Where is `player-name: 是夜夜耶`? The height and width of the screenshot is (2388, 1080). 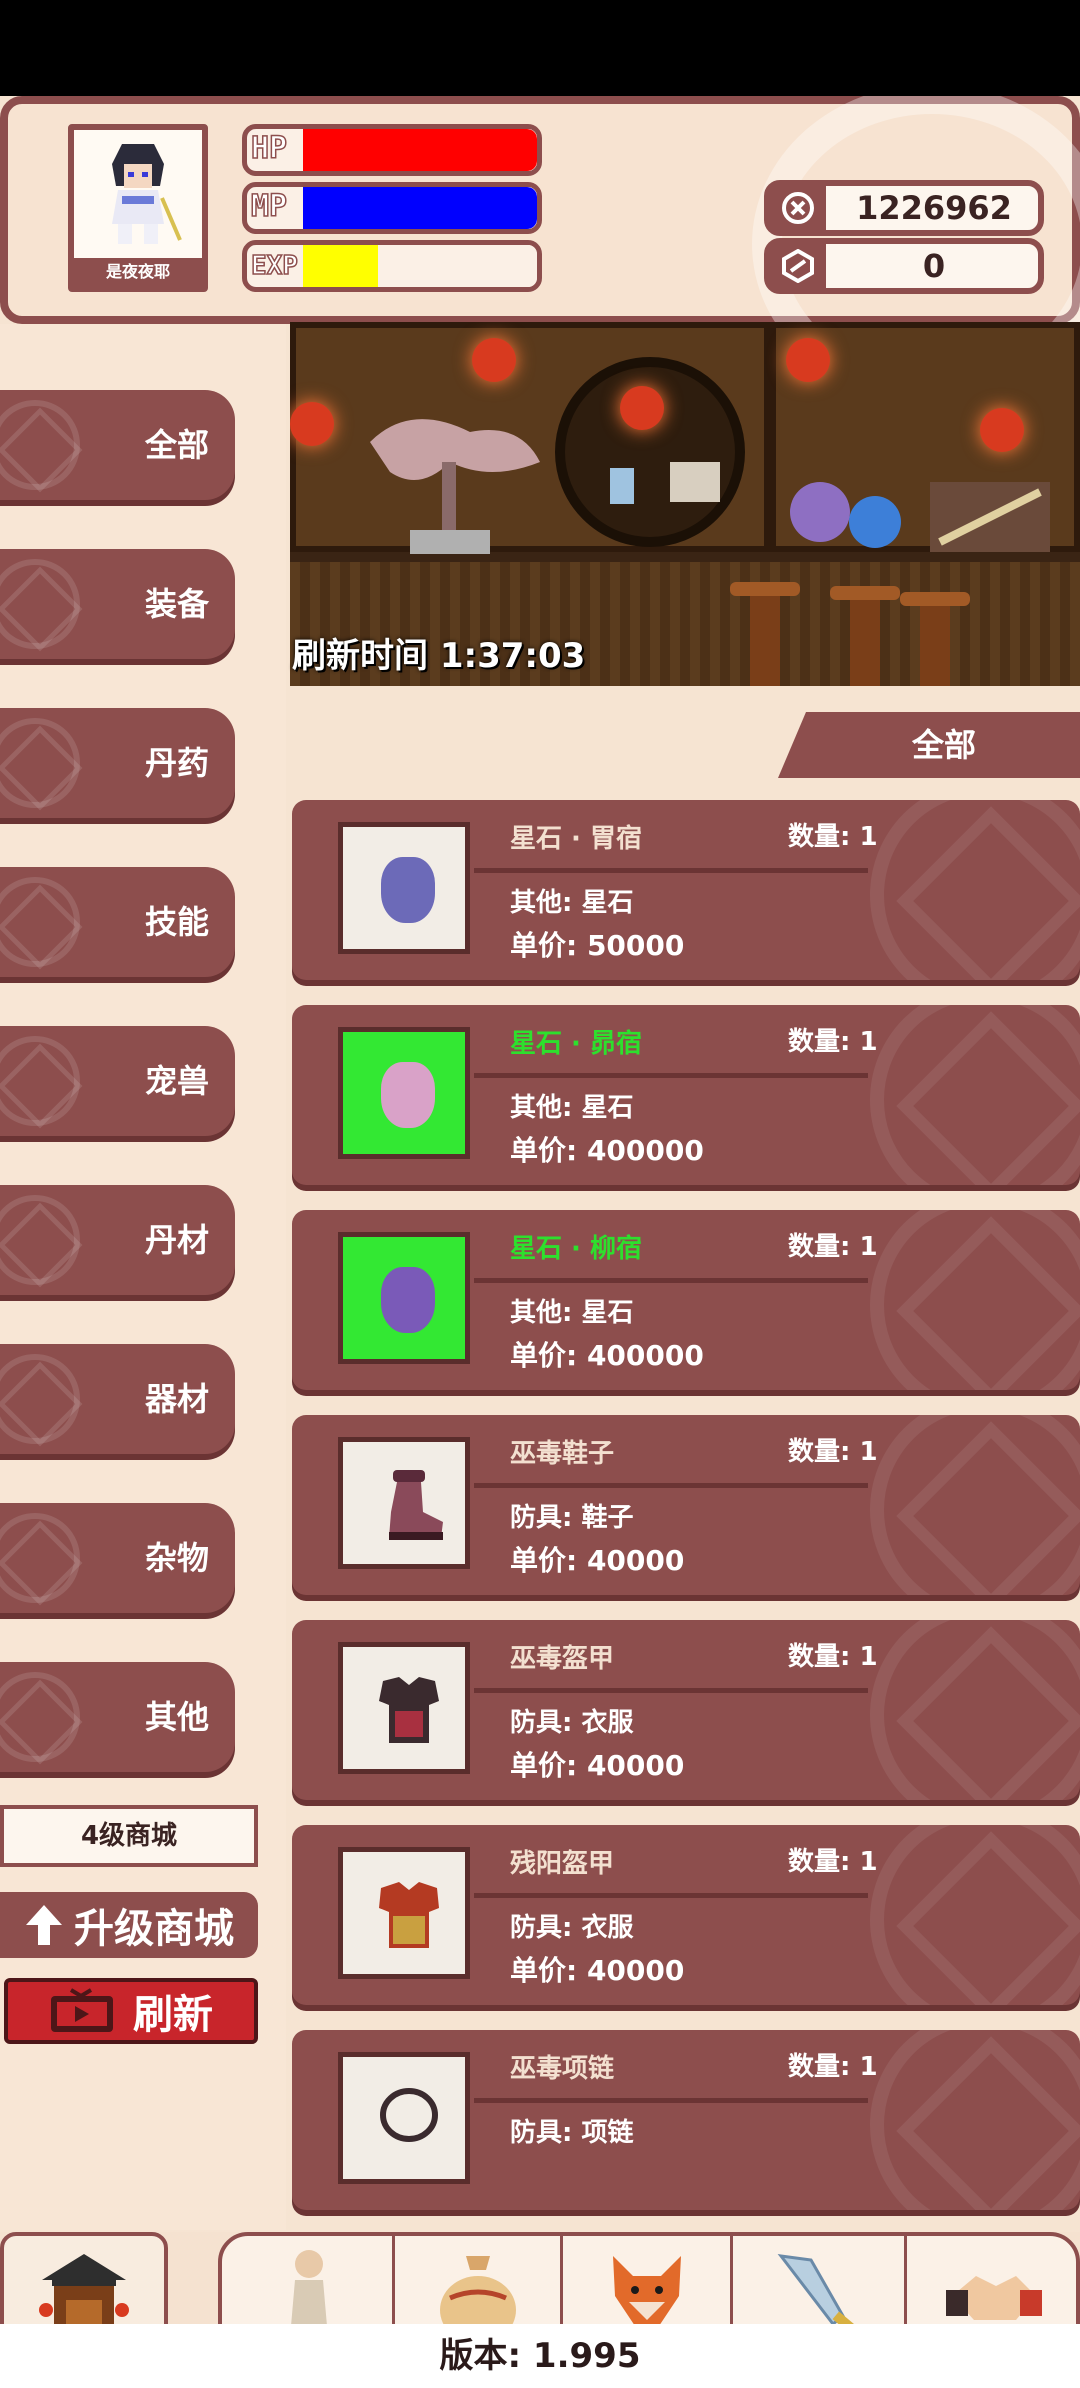 player-name: 是夜夜耶 is located at coordinates (138, 272).